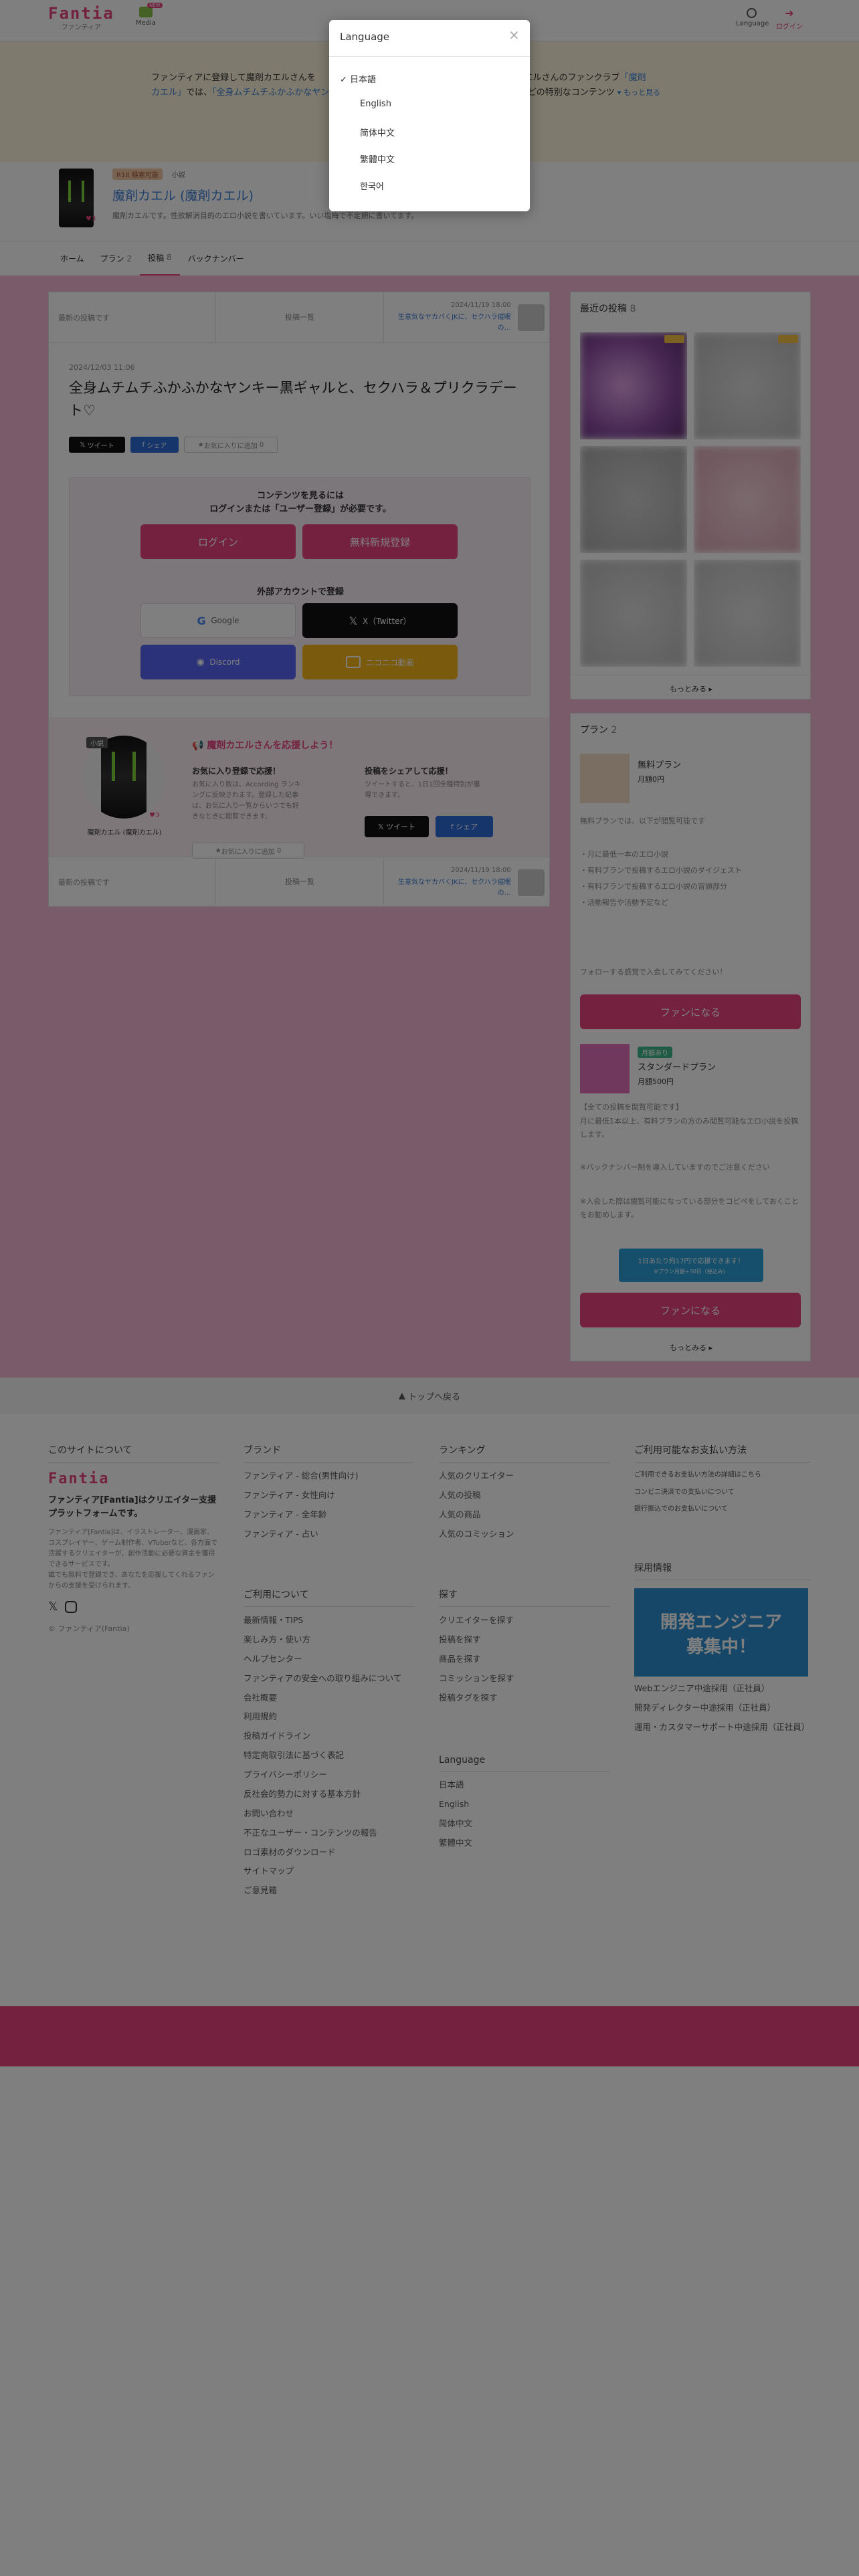 The image size is (859, 2576). I want to click on language-option-label: 简体中文, so click(378, 133).